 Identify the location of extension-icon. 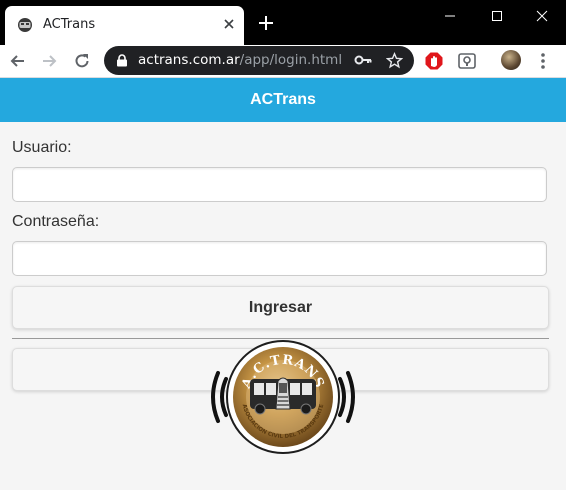
(467, 61).